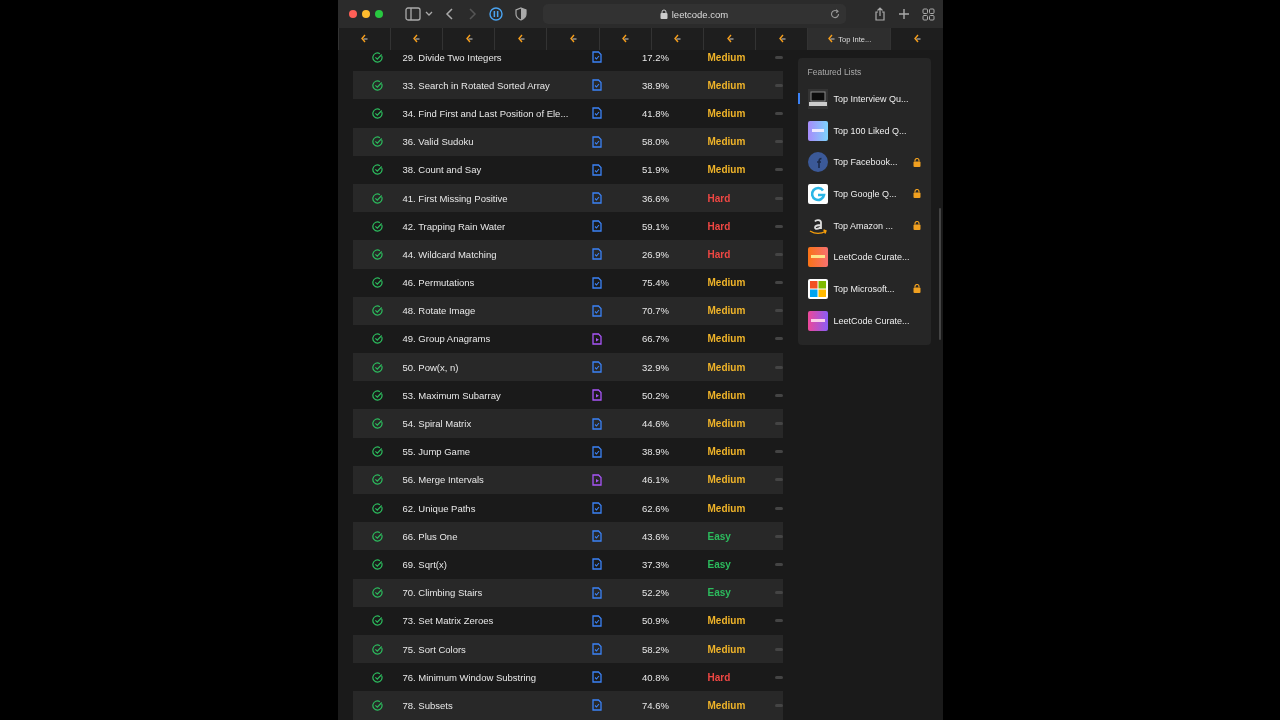 The width and height of the screenshot is (1280, 720). What do you see at coordinates (520, 14) in the screenshot?
I see `shield-icon` at bounding box center [520, 14].